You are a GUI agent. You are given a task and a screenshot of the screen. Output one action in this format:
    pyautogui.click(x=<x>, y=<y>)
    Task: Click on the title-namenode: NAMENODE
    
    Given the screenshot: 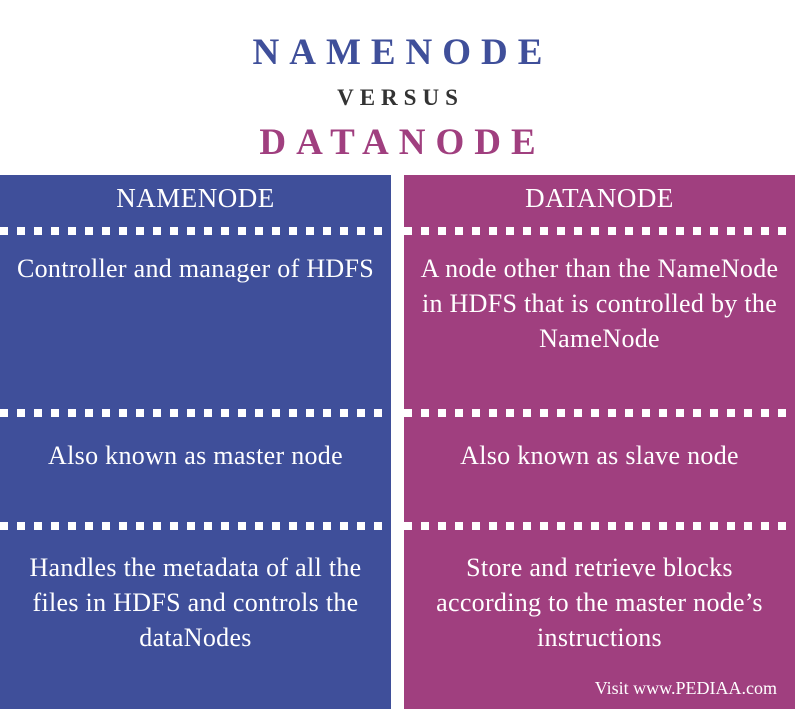 What is the action you would take?
    pyautogui.click(x=402, y=52)
    